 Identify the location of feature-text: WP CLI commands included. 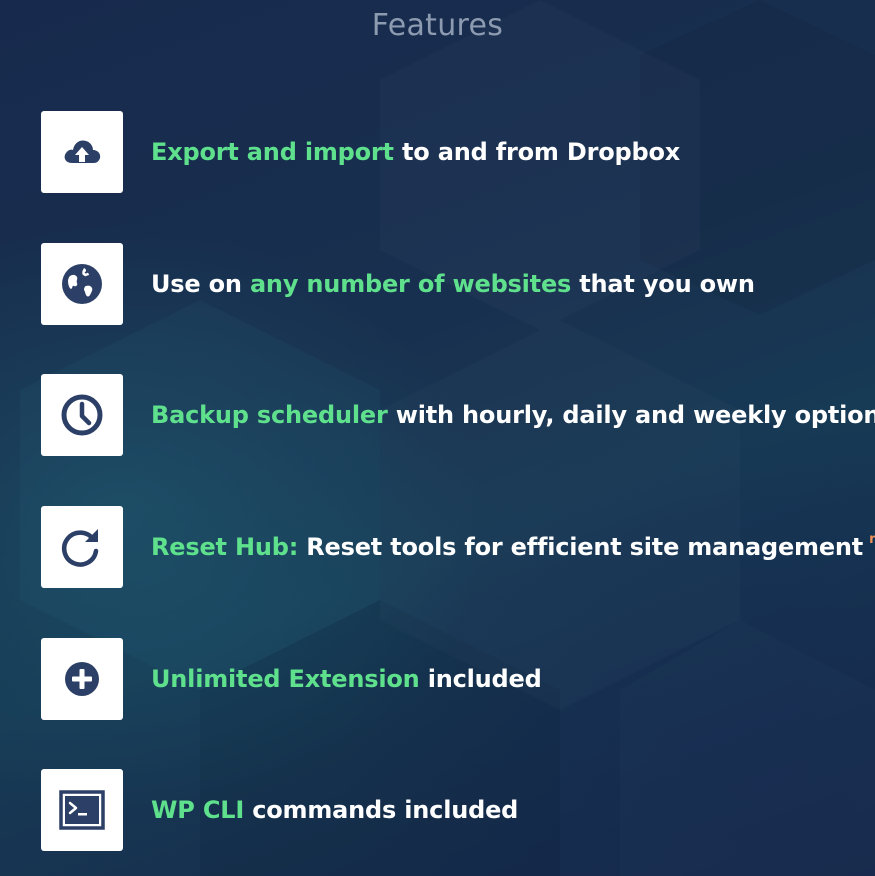
(334, 810).